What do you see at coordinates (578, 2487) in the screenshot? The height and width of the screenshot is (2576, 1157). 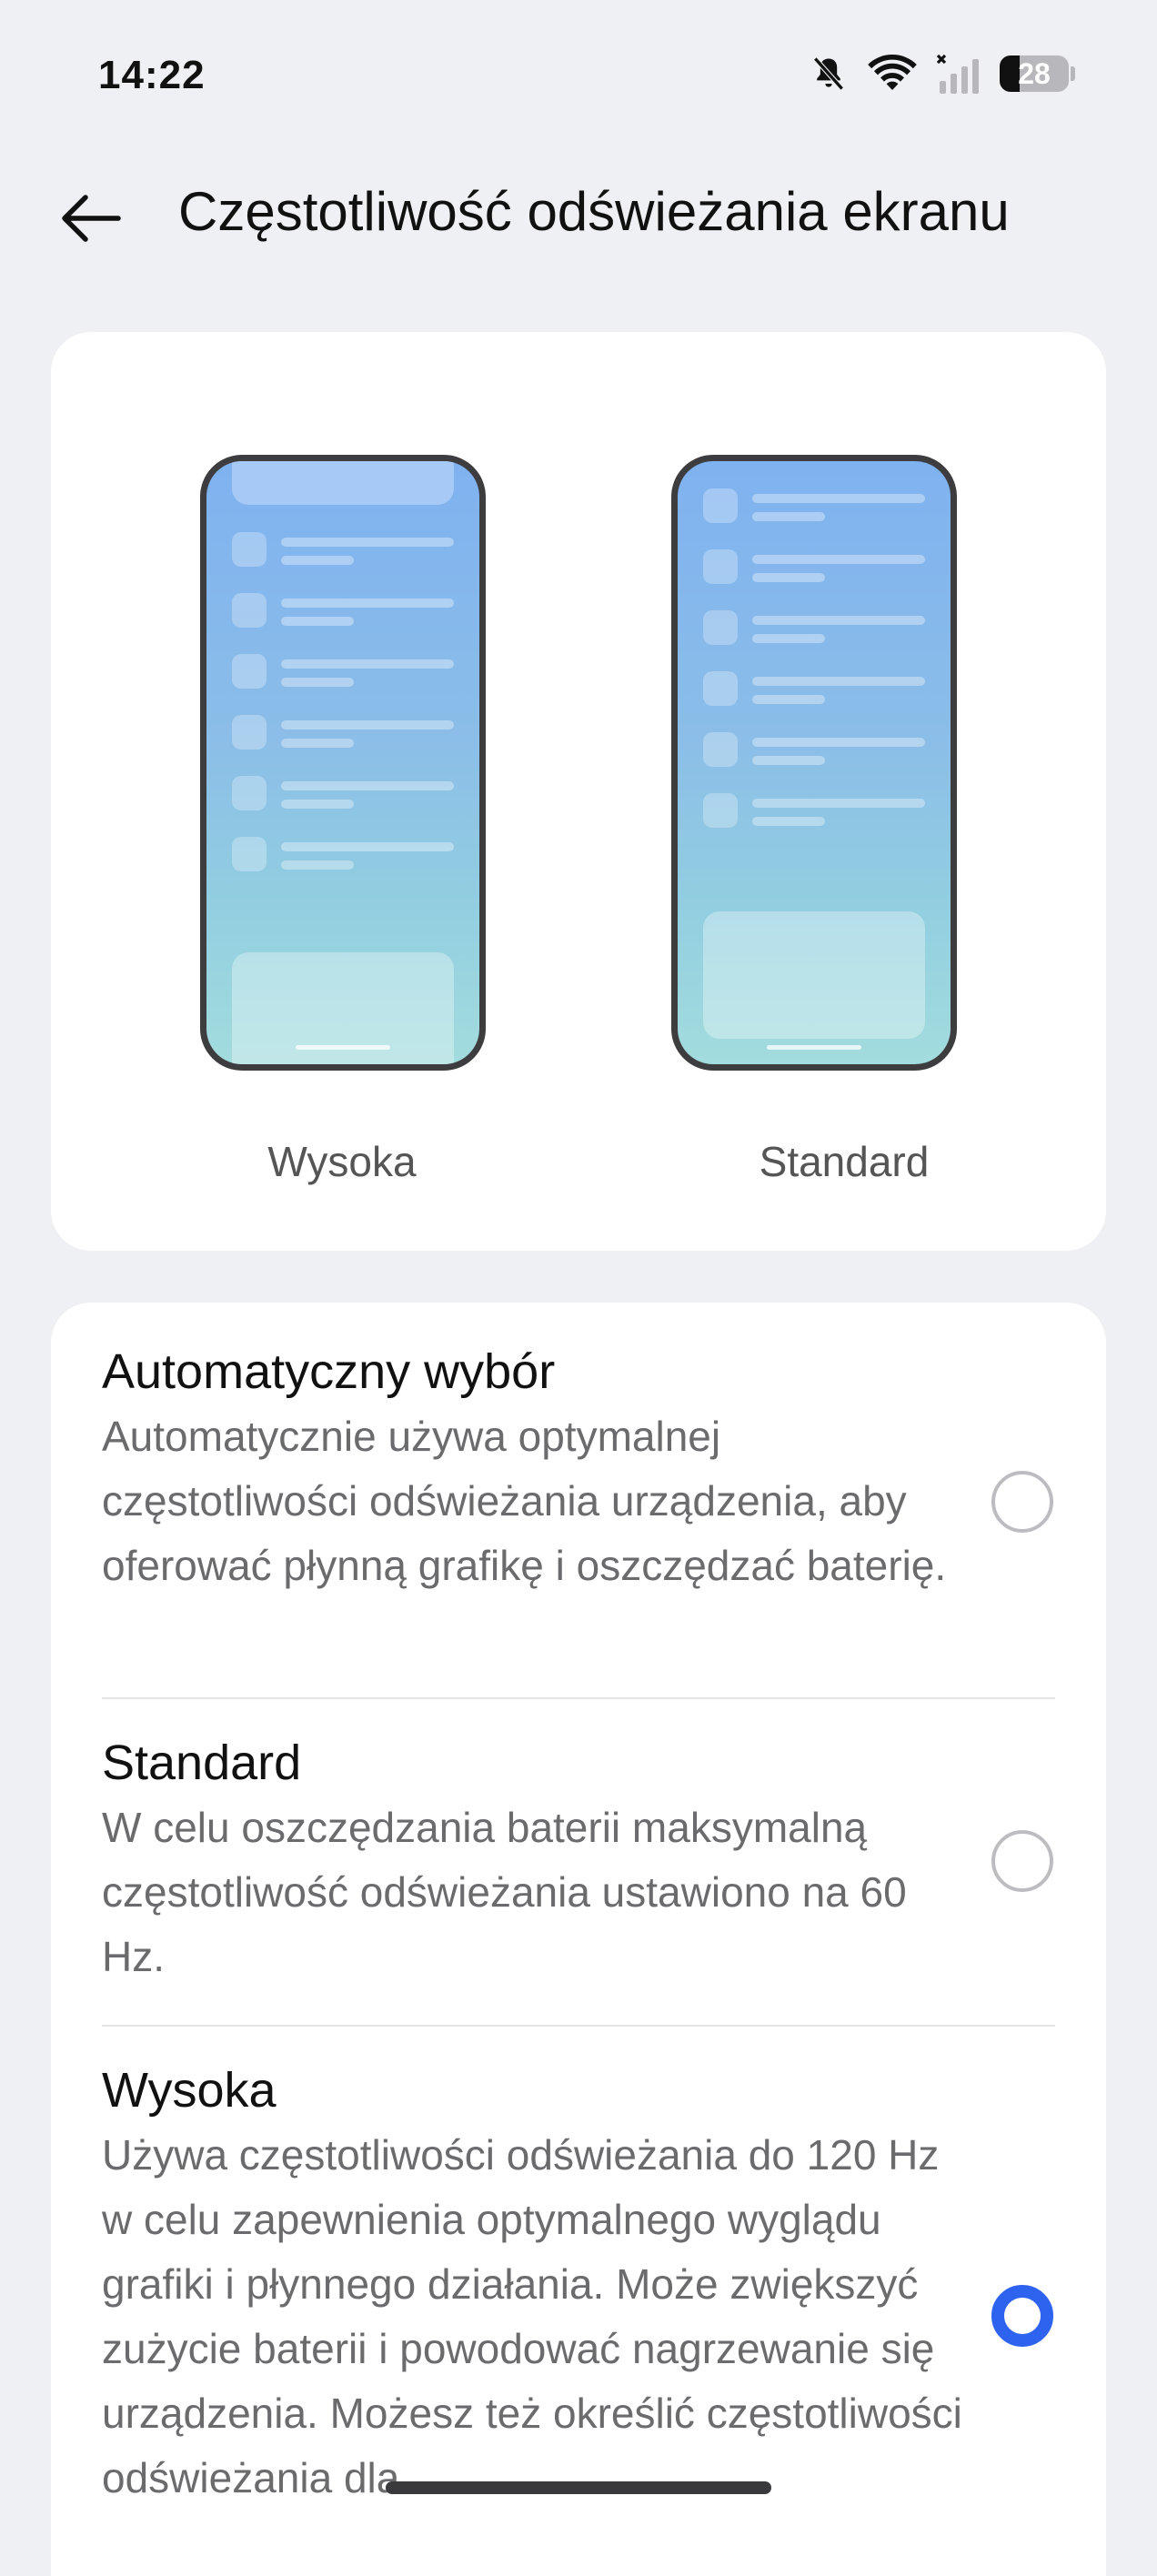 I see `gesture-navigation-bar` at bounding box center [578, 2487].